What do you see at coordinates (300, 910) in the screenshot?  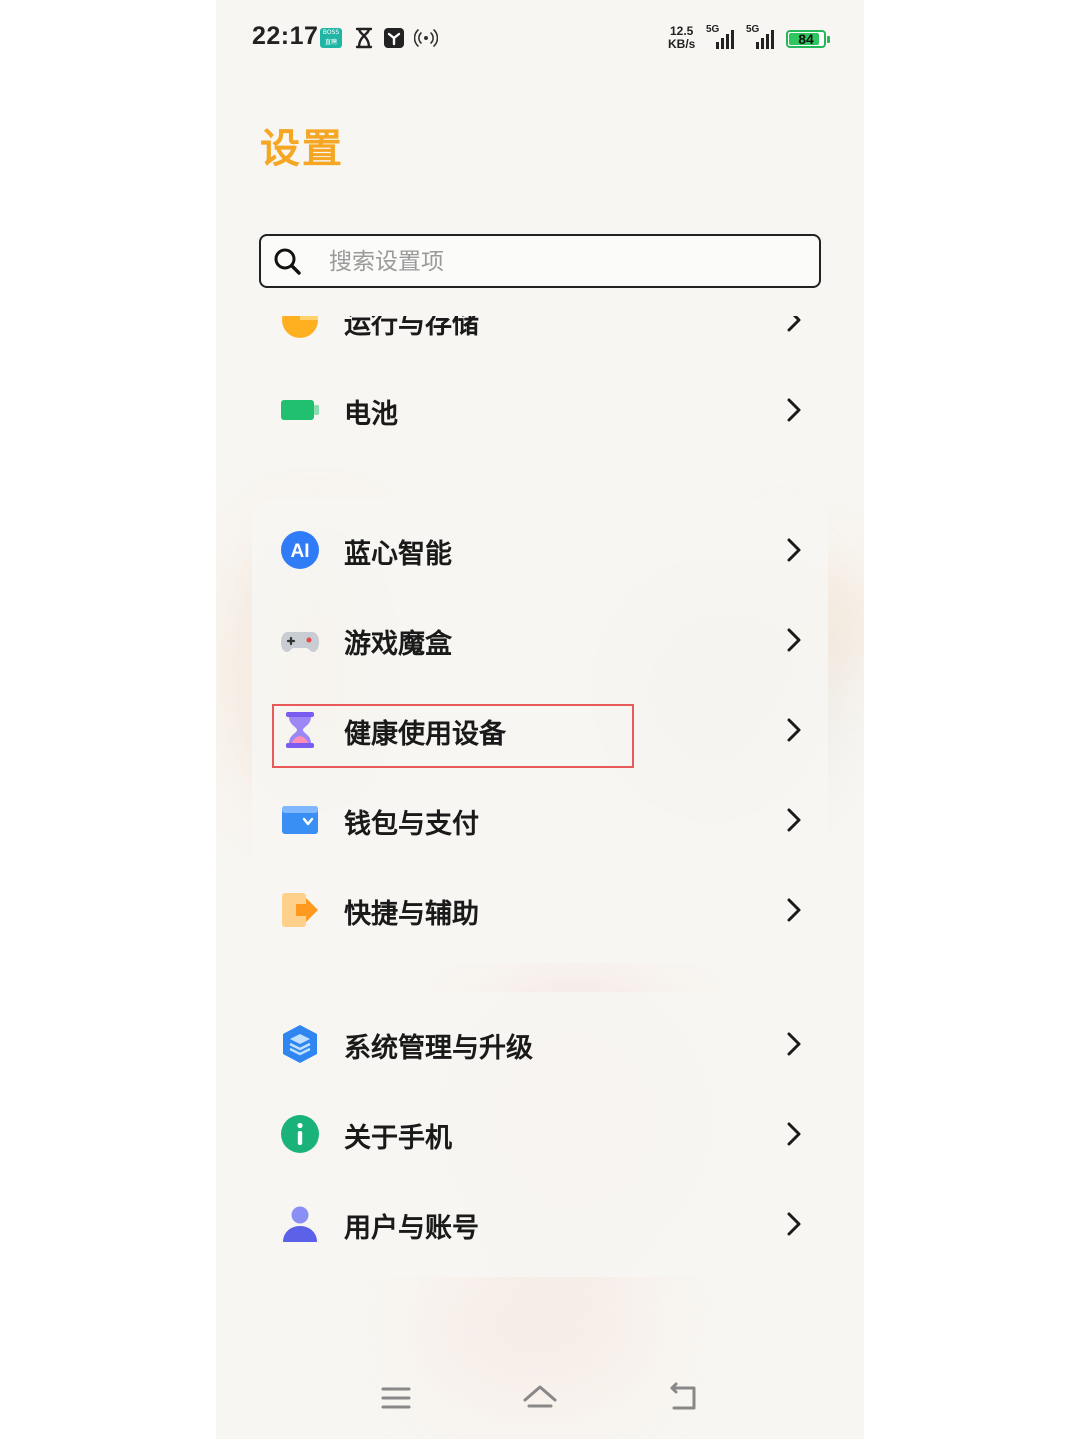 I see `shortcut-icon` at bounding box center [300, 910].